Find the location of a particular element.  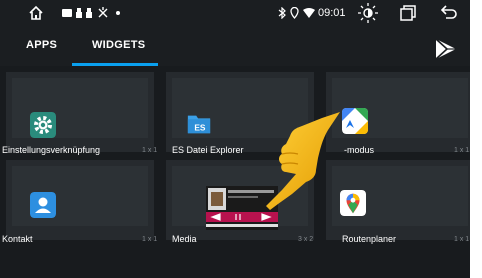

google-maps-icon is located at coordinates (355, 121).